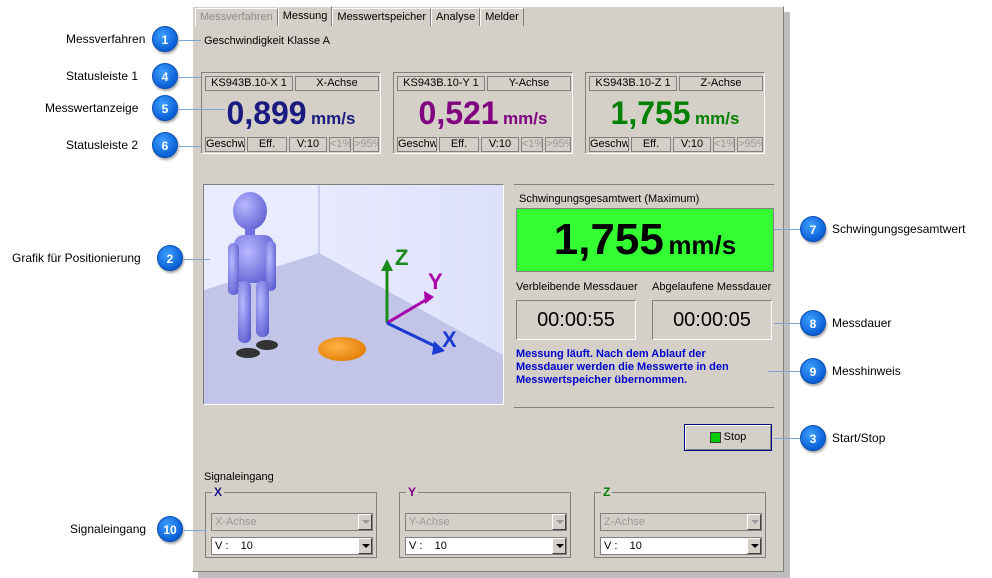 This screenshot has width=992, height=578. I want to click on total-value-display: 1,755 mm/s, so click(645, 240).